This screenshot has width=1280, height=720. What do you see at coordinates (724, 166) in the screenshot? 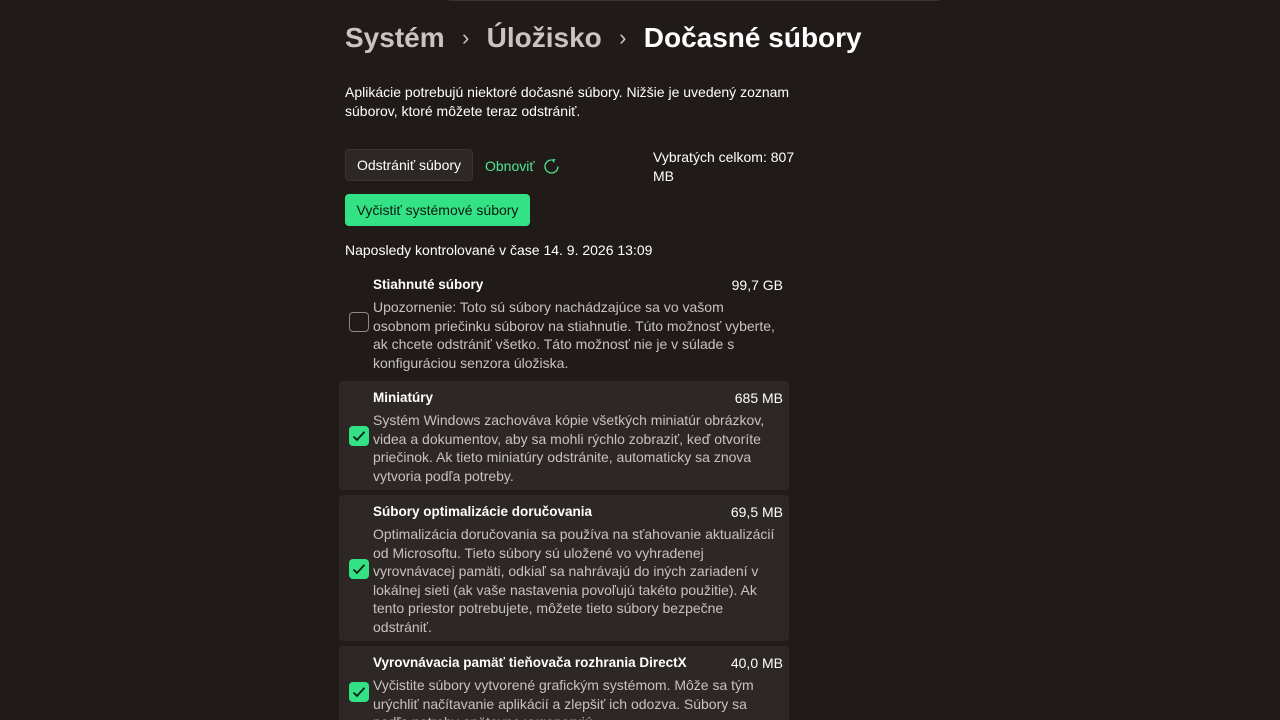
I see `selected-total: Vybratých celkom: 807 MB` at bounding box center [724, 166].